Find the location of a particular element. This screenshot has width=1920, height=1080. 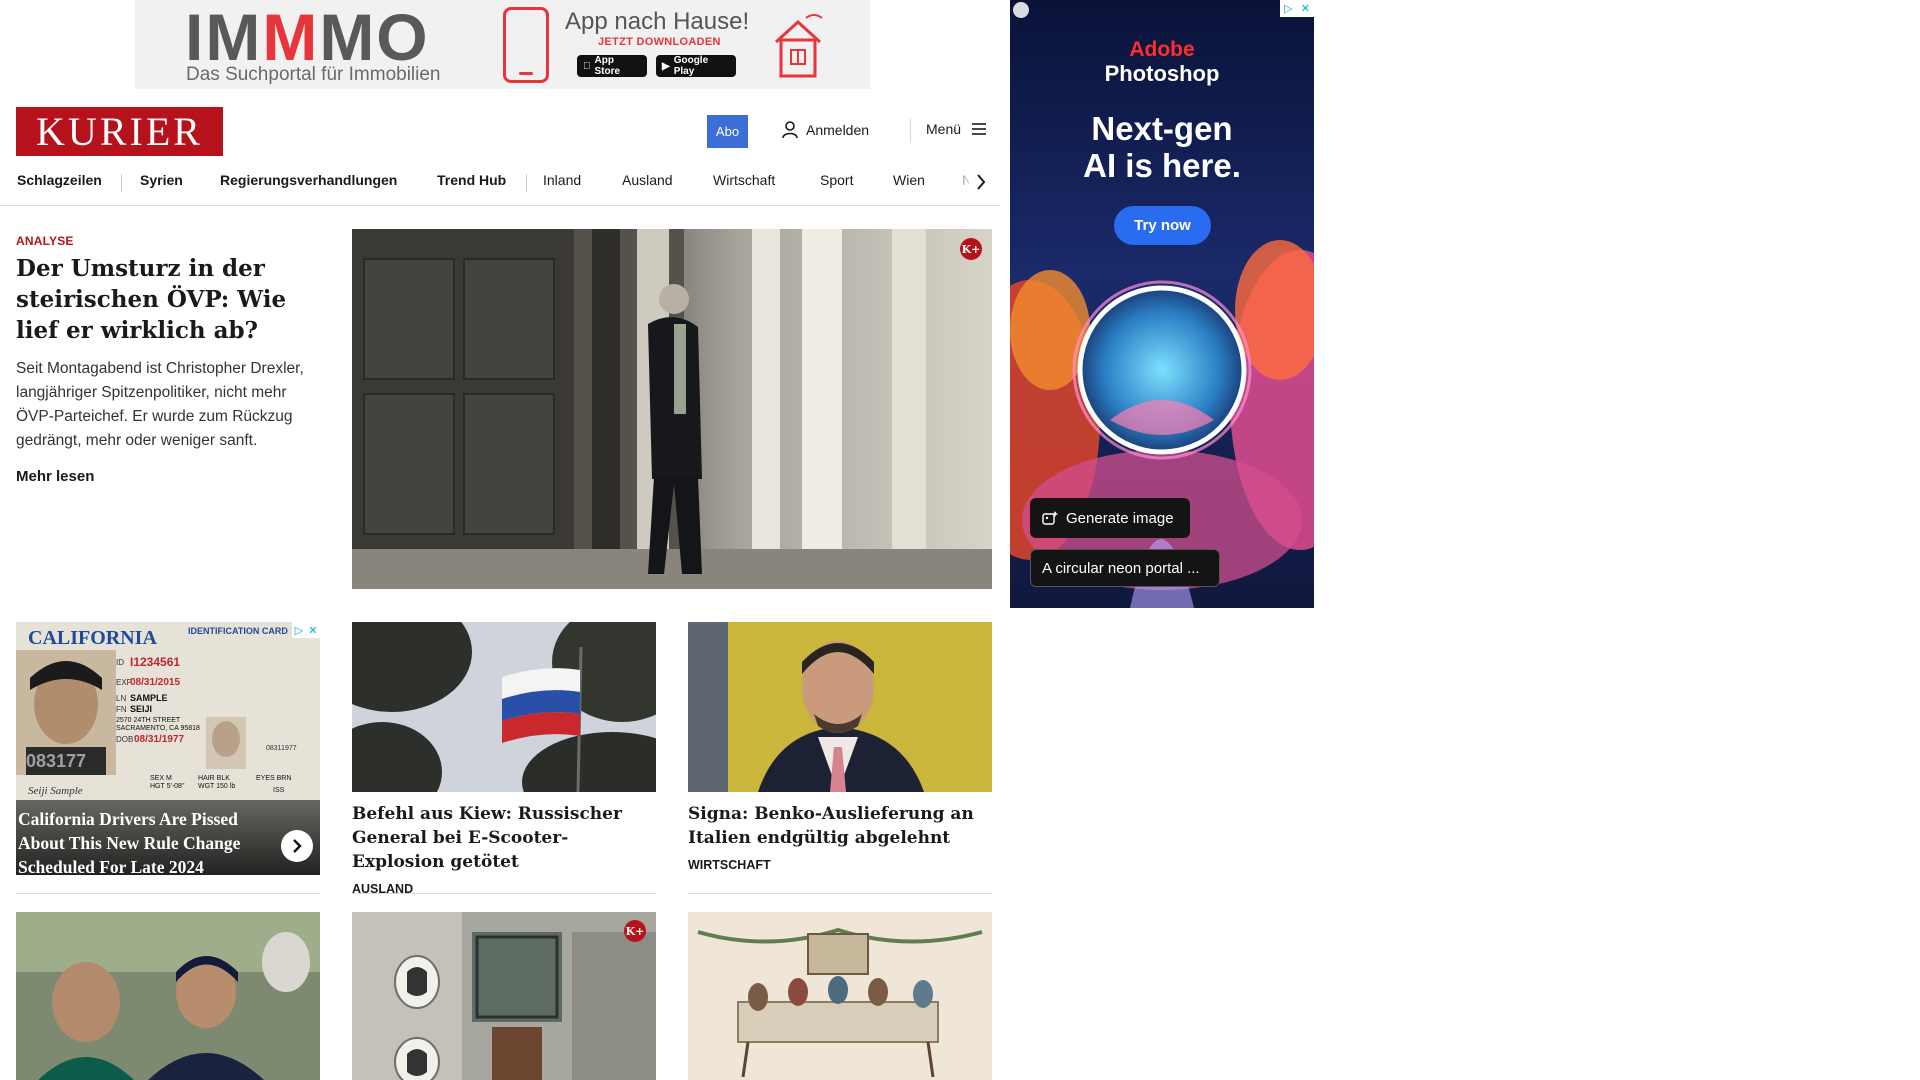

phone-icon is located at coordinates (526, 45).